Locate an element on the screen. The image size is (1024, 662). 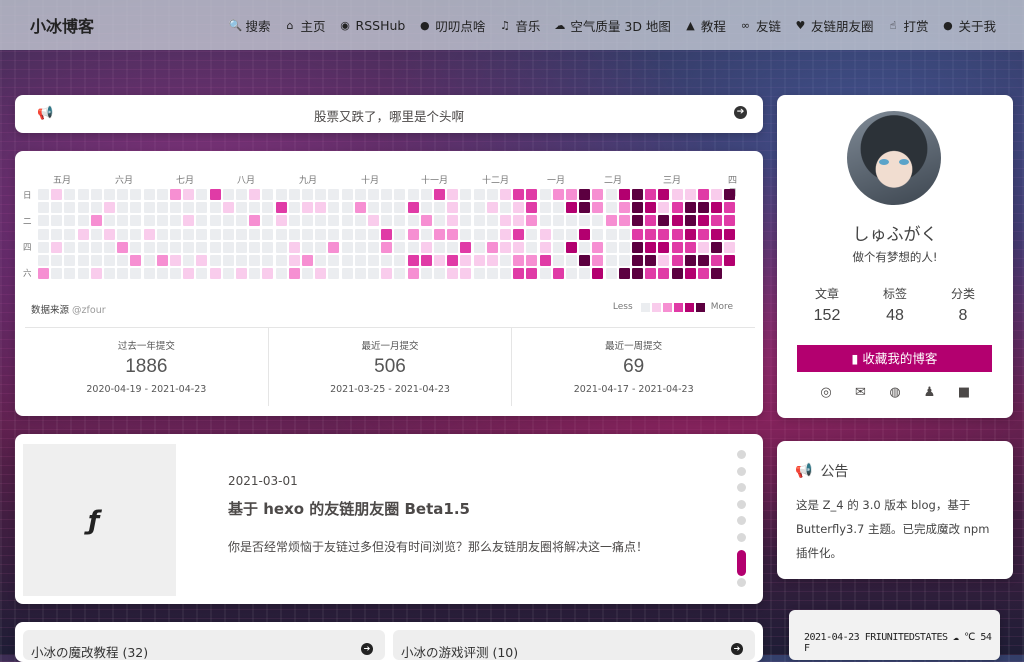
menu-item: ☁ 空气质量 3D 地图 is located at coordinates (612, 25).